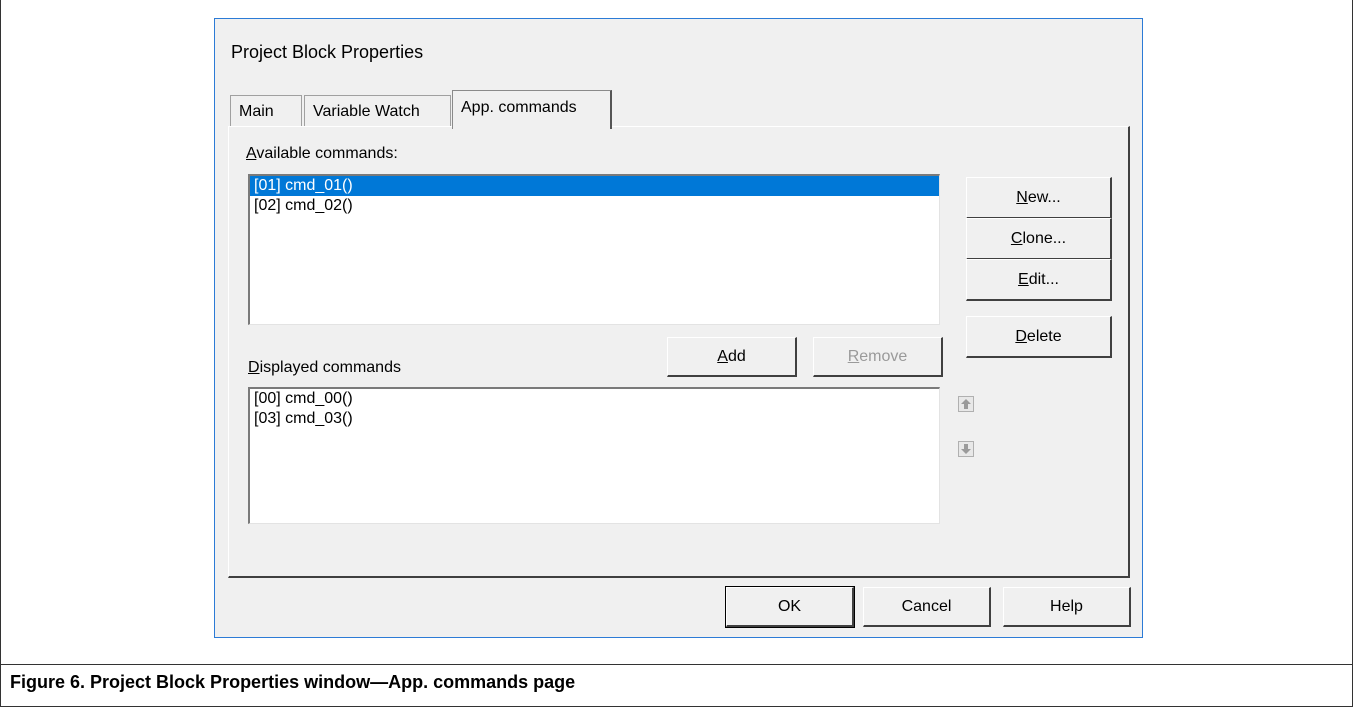 The image size is (1353, 708). Describe the element at coordinates (519, 107) in the screenshot. I see `tab-app-commands-label: App. commands` at that location.